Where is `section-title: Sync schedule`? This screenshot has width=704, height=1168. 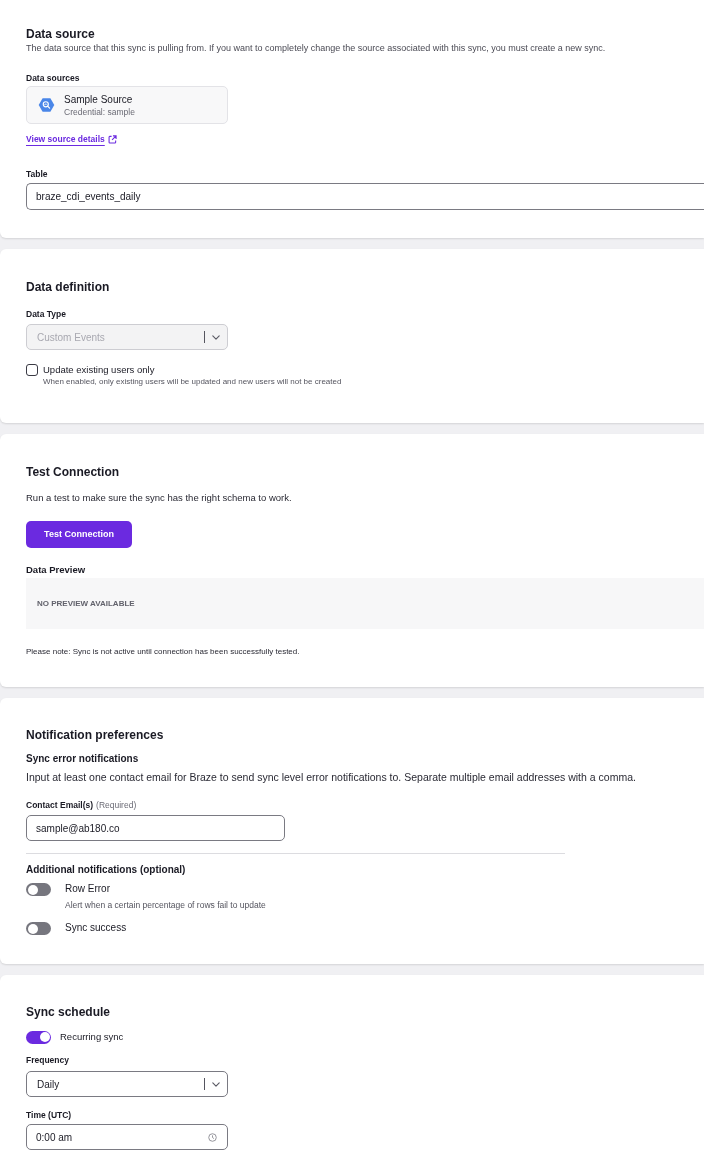
section-title: Sync schedule is located at coordinates (68, 1012).